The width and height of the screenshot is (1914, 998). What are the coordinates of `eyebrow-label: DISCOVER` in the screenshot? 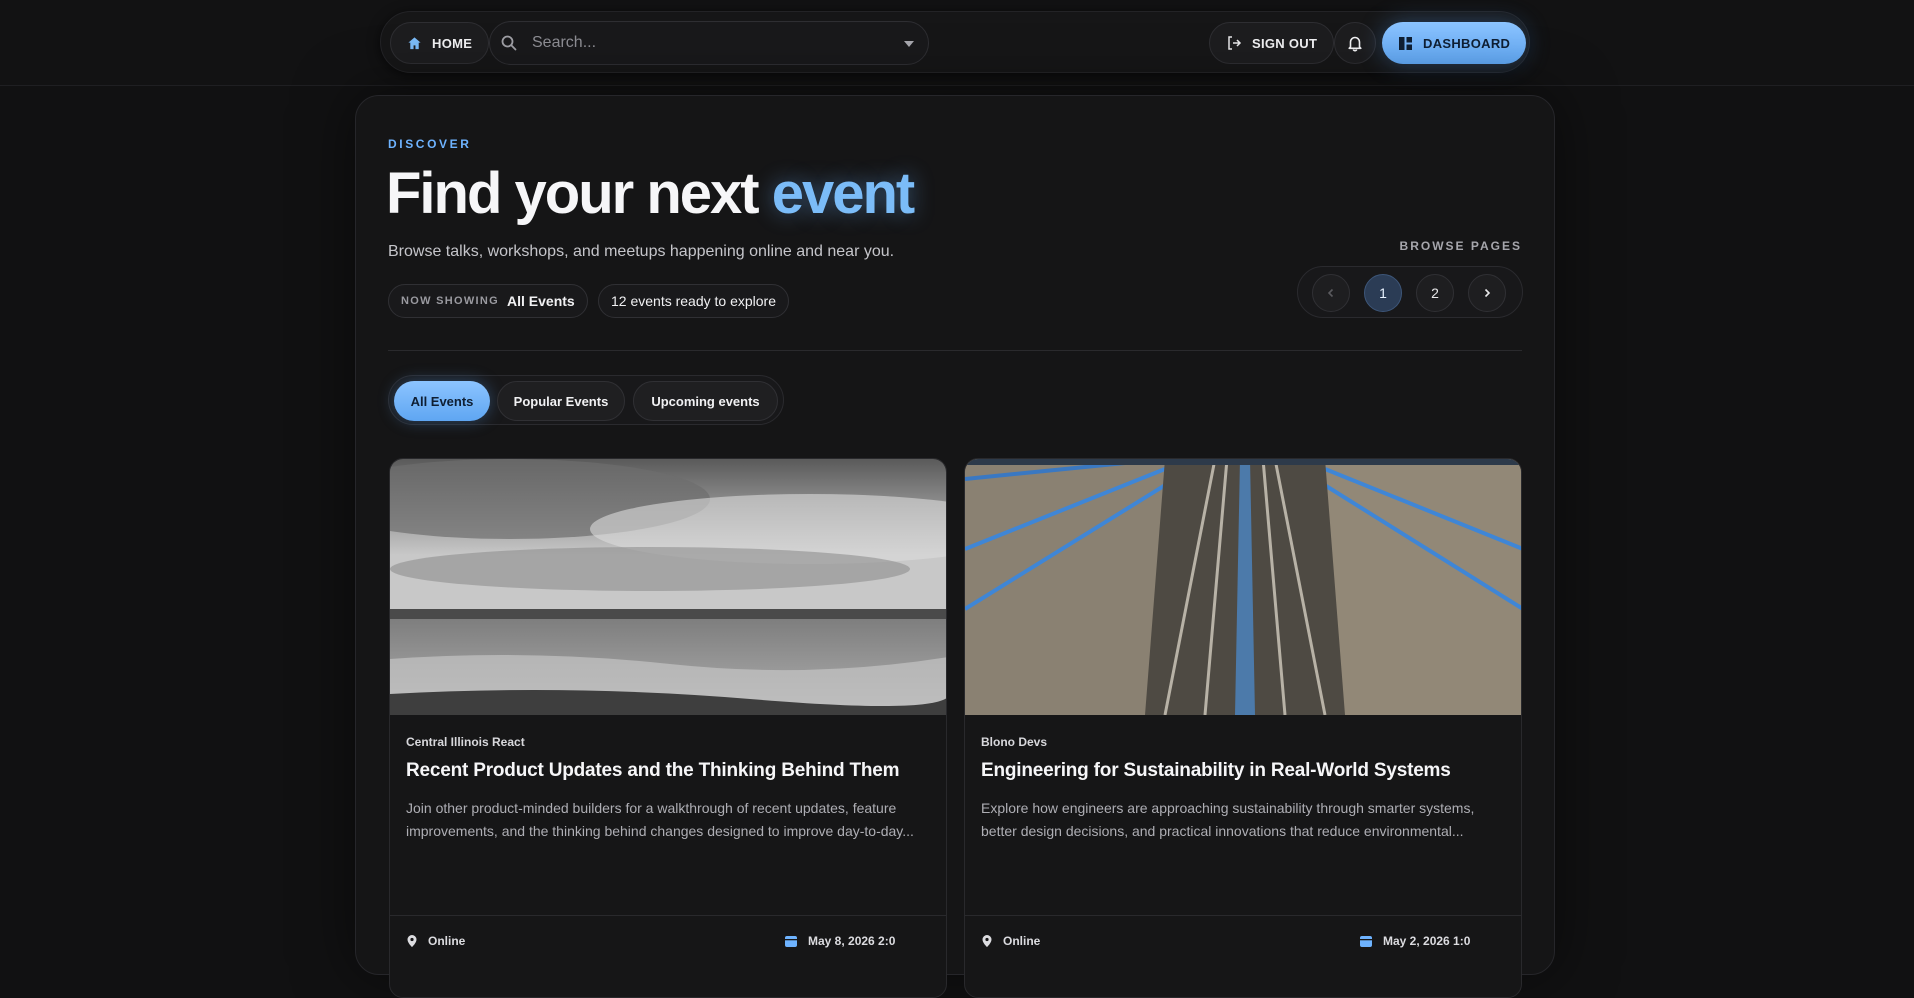 It's located at (430, 144).